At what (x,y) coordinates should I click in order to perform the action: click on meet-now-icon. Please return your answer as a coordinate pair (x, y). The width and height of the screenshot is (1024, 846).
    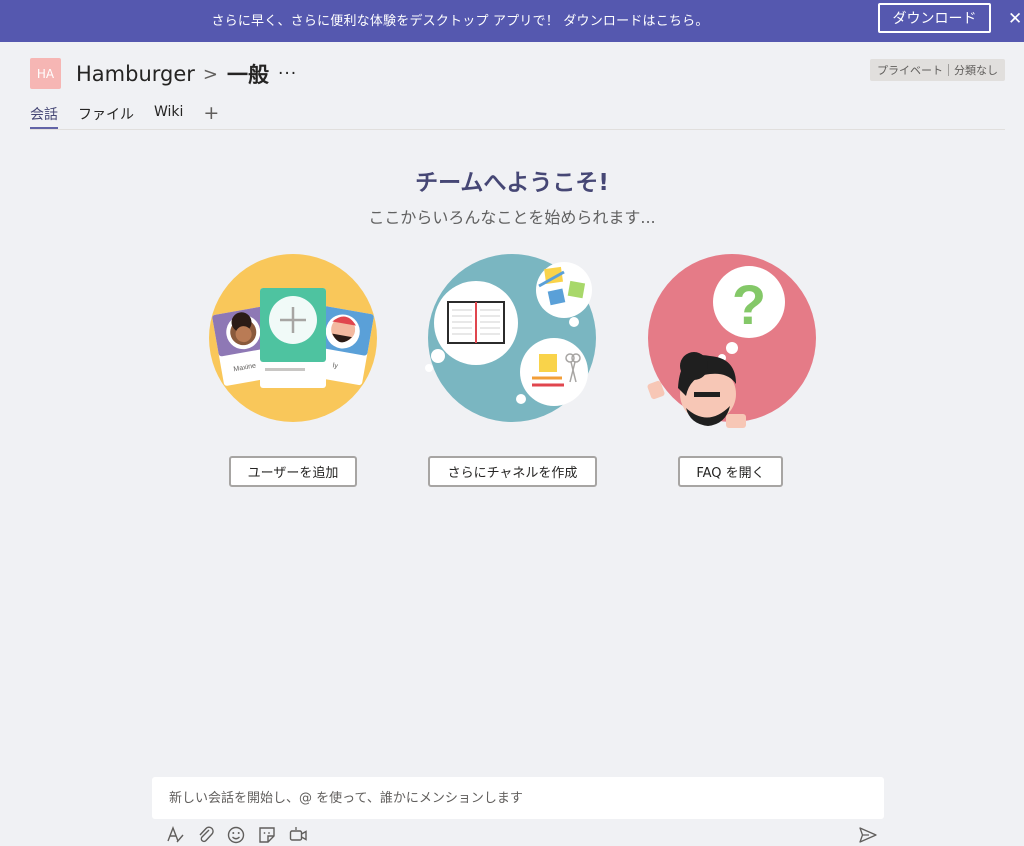
    Looking at the image, I should click on (298, 835).